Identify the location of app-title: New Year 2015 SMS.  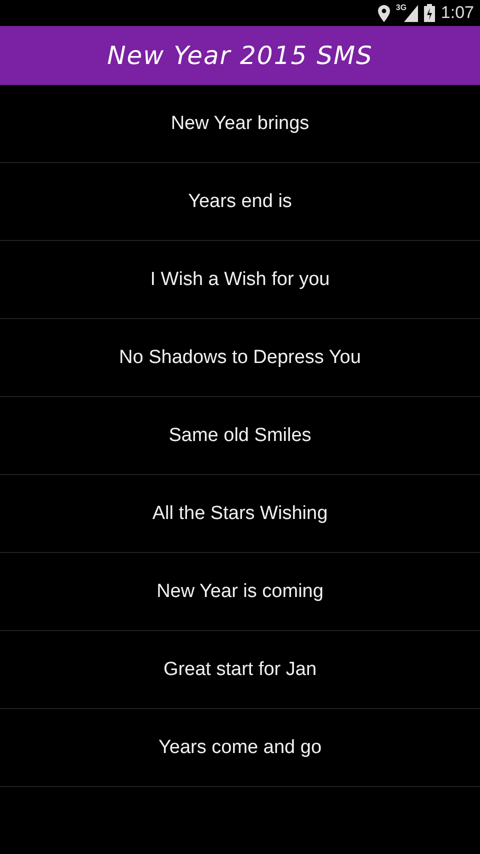
(240, 55).